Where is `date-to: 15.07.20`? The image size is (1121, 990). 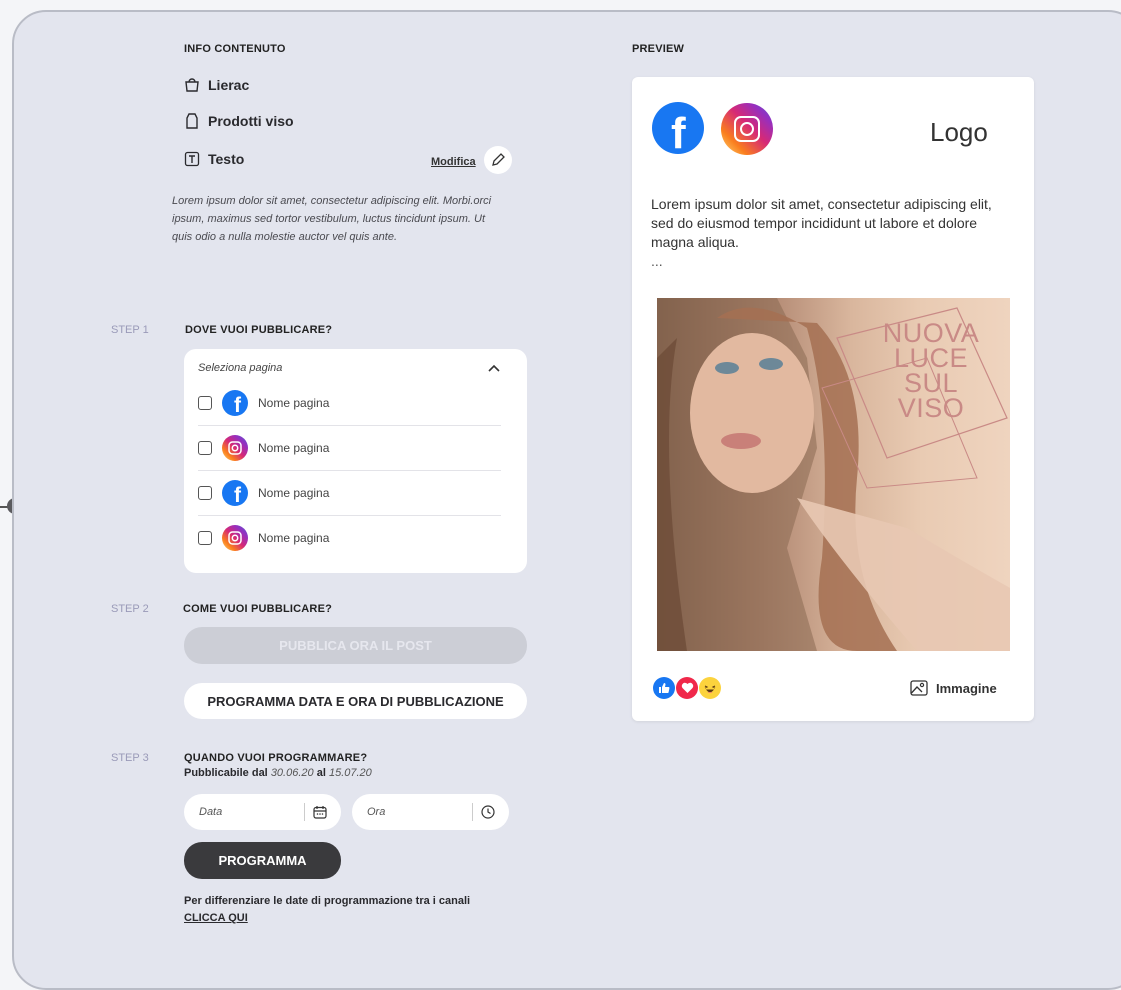
date-to: 15.07.20 is located at coordinates (350, 773).